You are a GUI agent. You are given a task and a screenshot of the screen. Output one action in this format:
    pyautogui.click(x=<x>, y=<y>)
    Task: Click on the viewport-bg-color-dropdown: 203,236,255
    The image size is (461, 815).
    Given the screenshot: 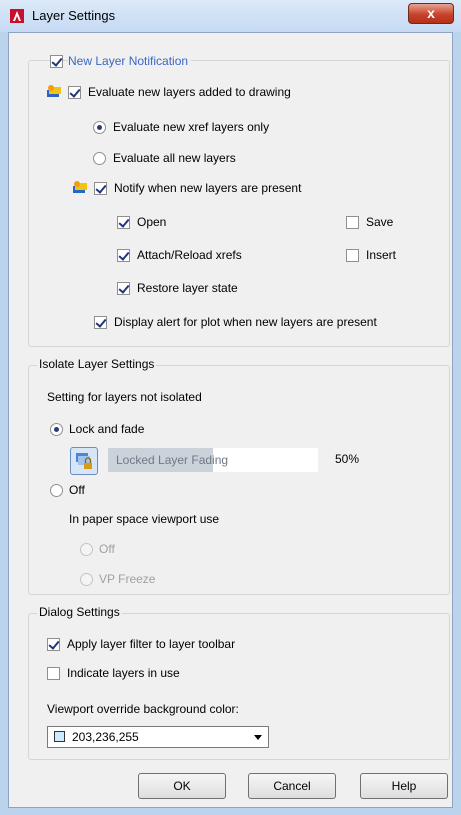 What is the action you would take?
    pyautogui.click(x=158, y=737)
    